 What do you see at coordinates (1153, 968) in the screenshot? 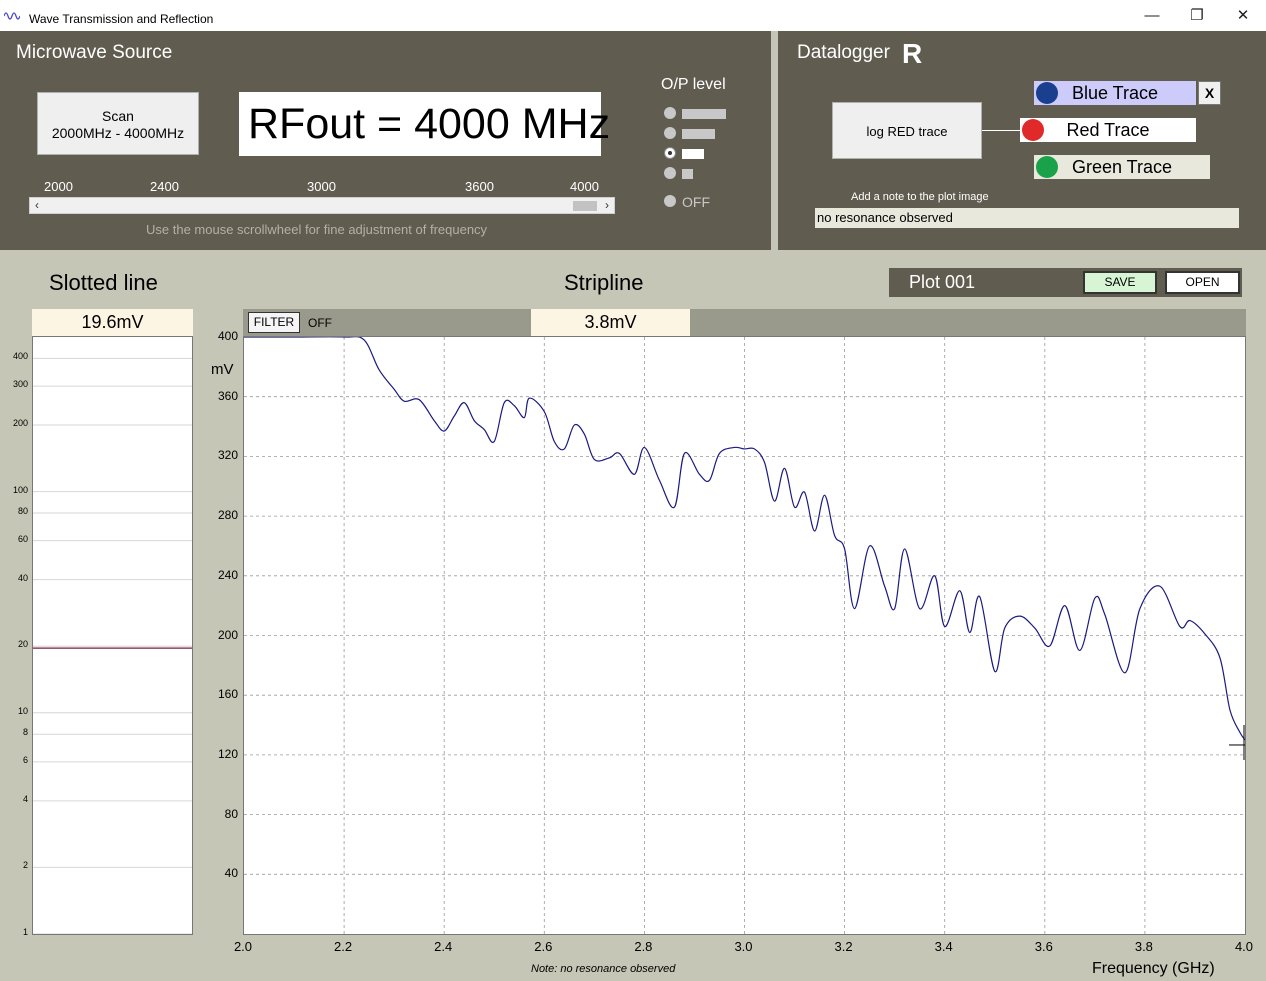
I see `x-axis-label: Frequency (GHz)` at bounding box center [1153, 968].